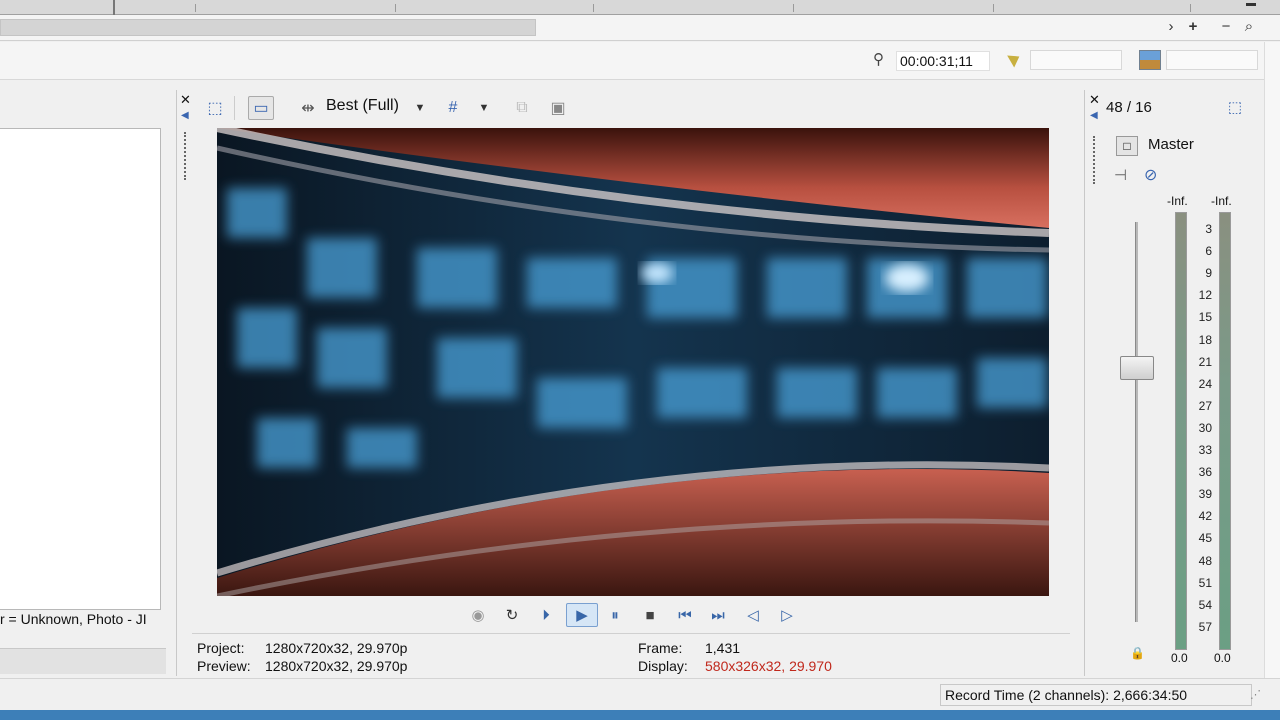 This screenshot has height=720, width=1280. I want to click on panel-grip, so click(186, 156).